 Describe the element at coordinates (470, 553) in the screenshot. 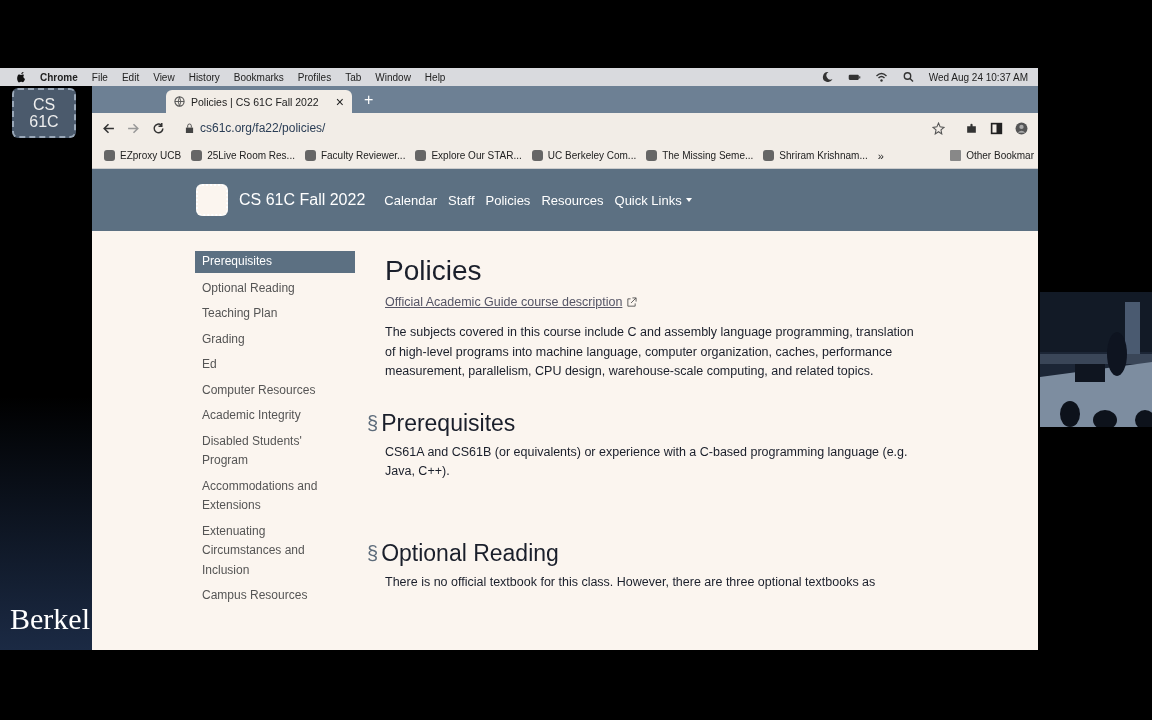

I see `section-heading: Optional Reading` at that location.